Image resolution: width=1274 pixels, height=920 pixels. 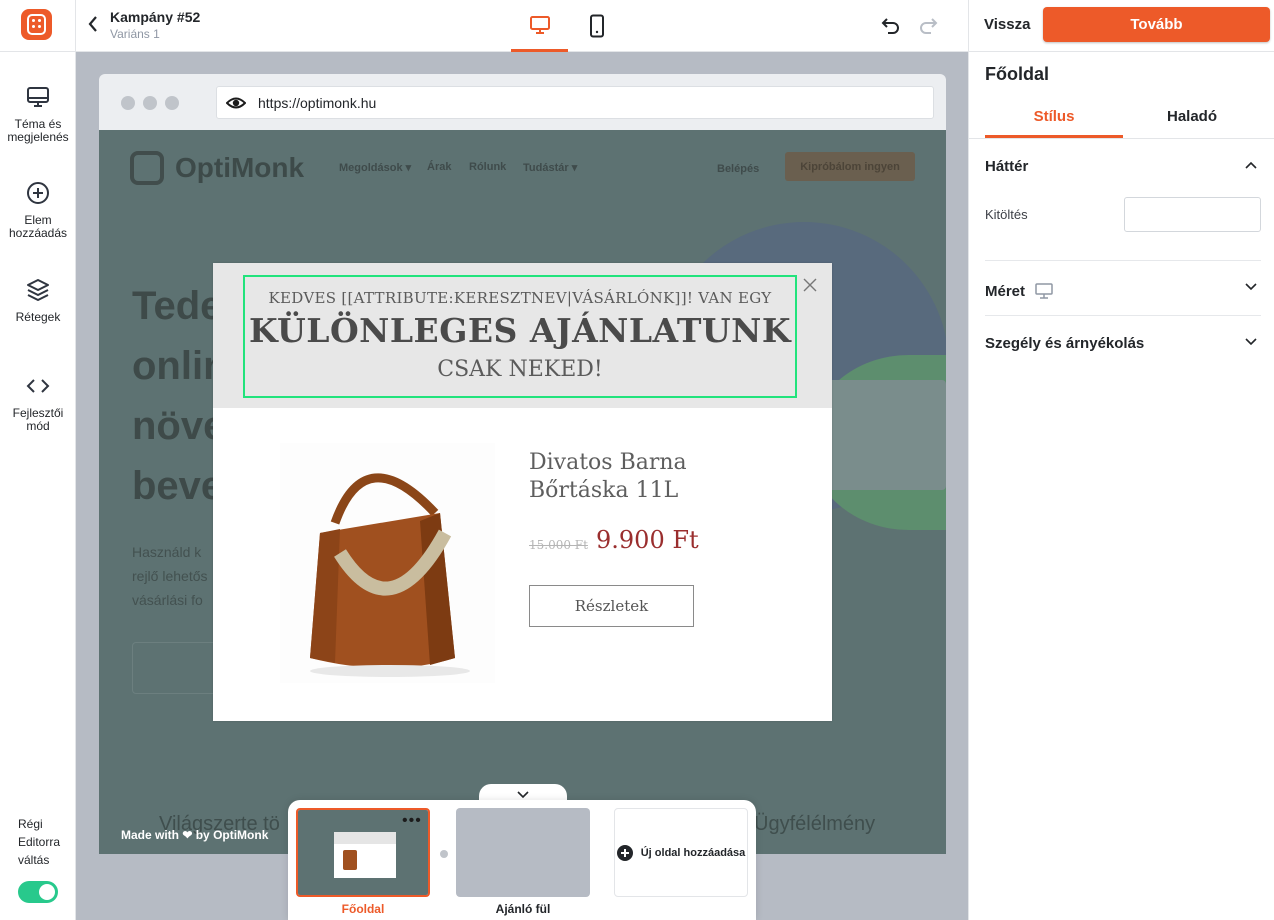 What do you see at coordinates (1251, 165) in the screenshot?
I see `chevron-up-icon` at bounding box center [1251, 165].